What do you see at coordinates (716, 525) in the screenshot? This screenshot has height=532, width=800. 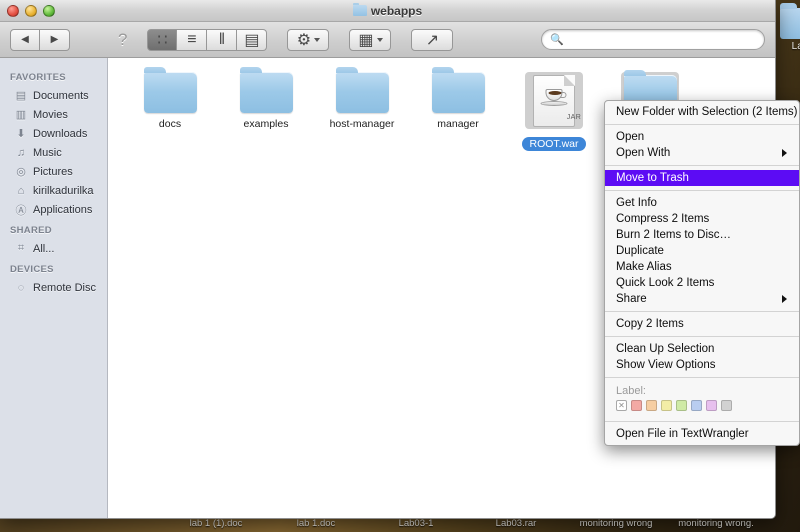 I see `desktop-item: monitoring wrong.` at bounding box center [716, 525].